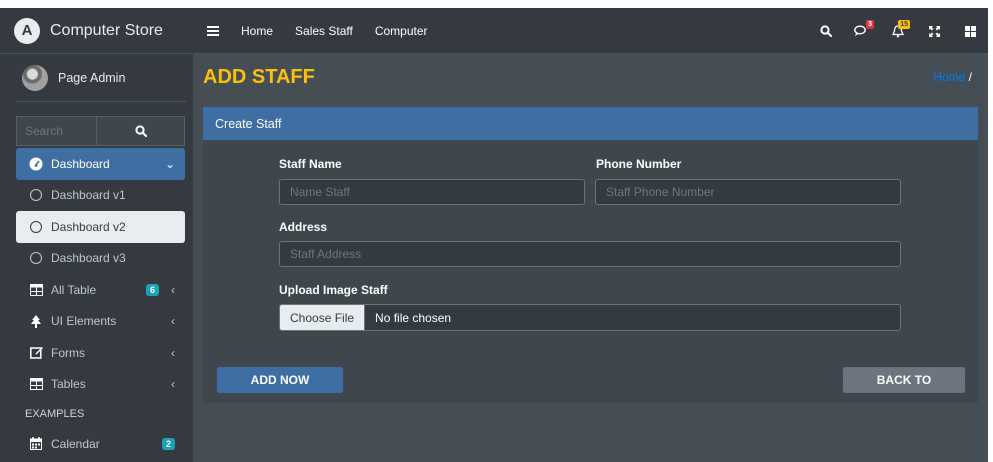  Describe the element at coordinates (84, 321) in the screenshot. I see `sidebar-item-label: UI Elements` at that location.